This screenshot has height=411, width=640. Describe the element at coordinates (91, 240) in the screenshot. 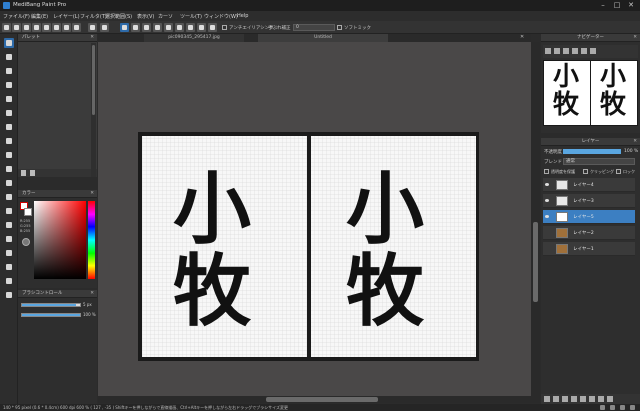

I see `hue-slider` at that location.